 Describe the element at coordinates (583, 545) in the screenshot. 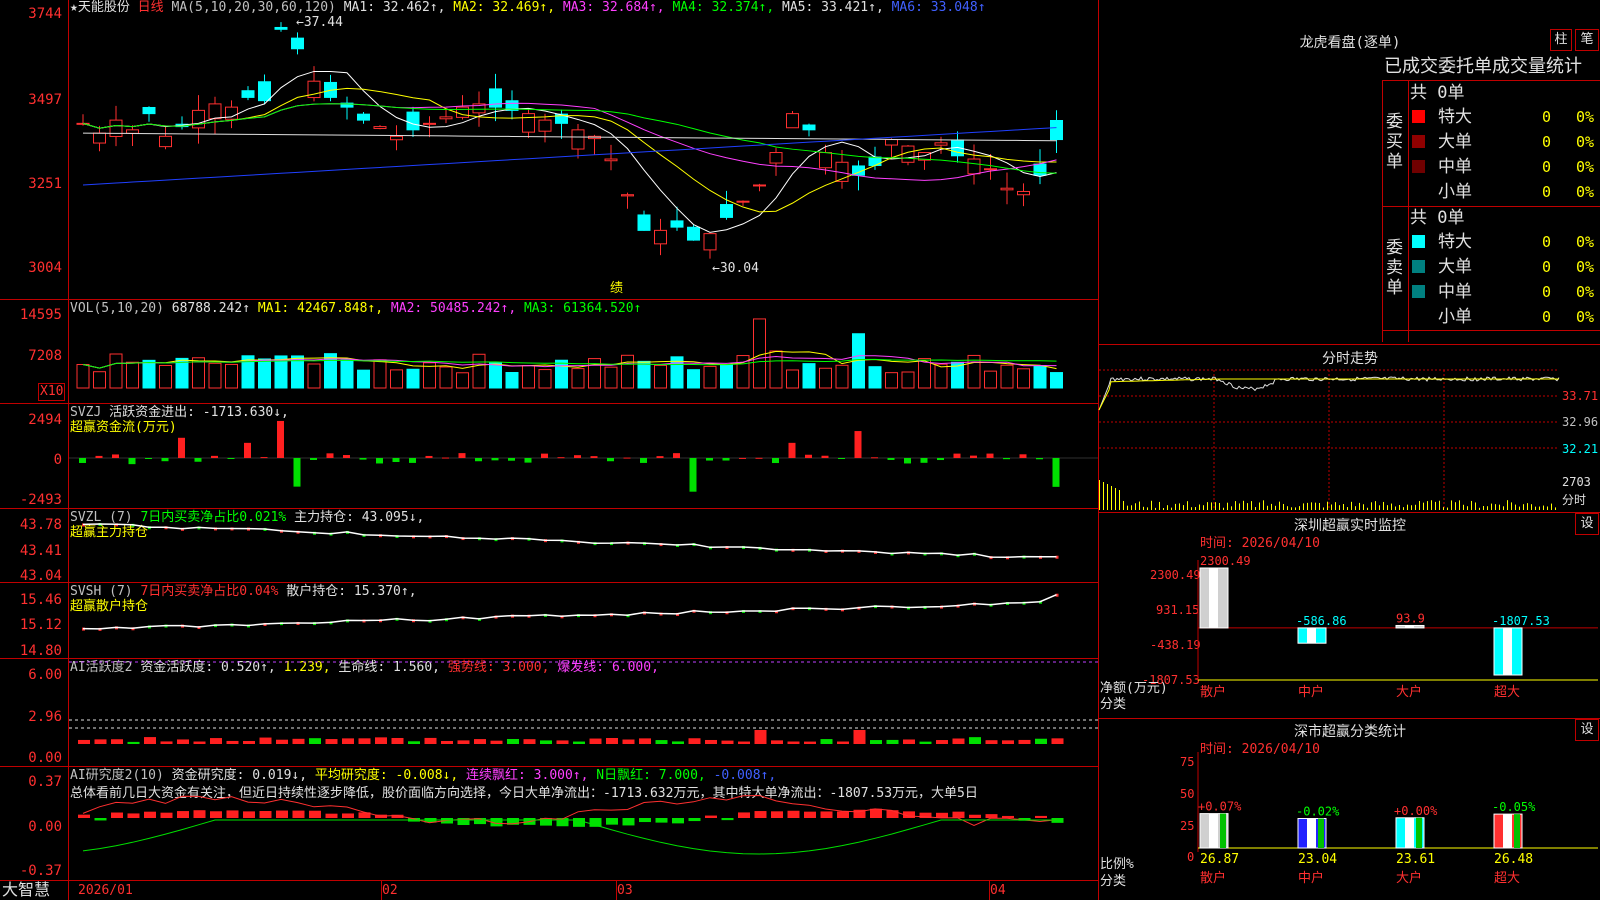

I see `main-position-chart` at that location.